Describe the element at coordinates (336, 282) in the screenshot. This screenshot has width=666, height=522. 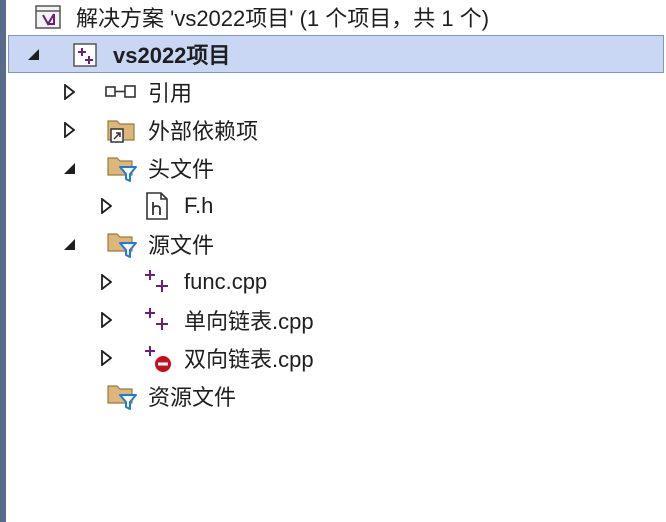
I see `tree-node-func-cpp: func.cpp` at that location.